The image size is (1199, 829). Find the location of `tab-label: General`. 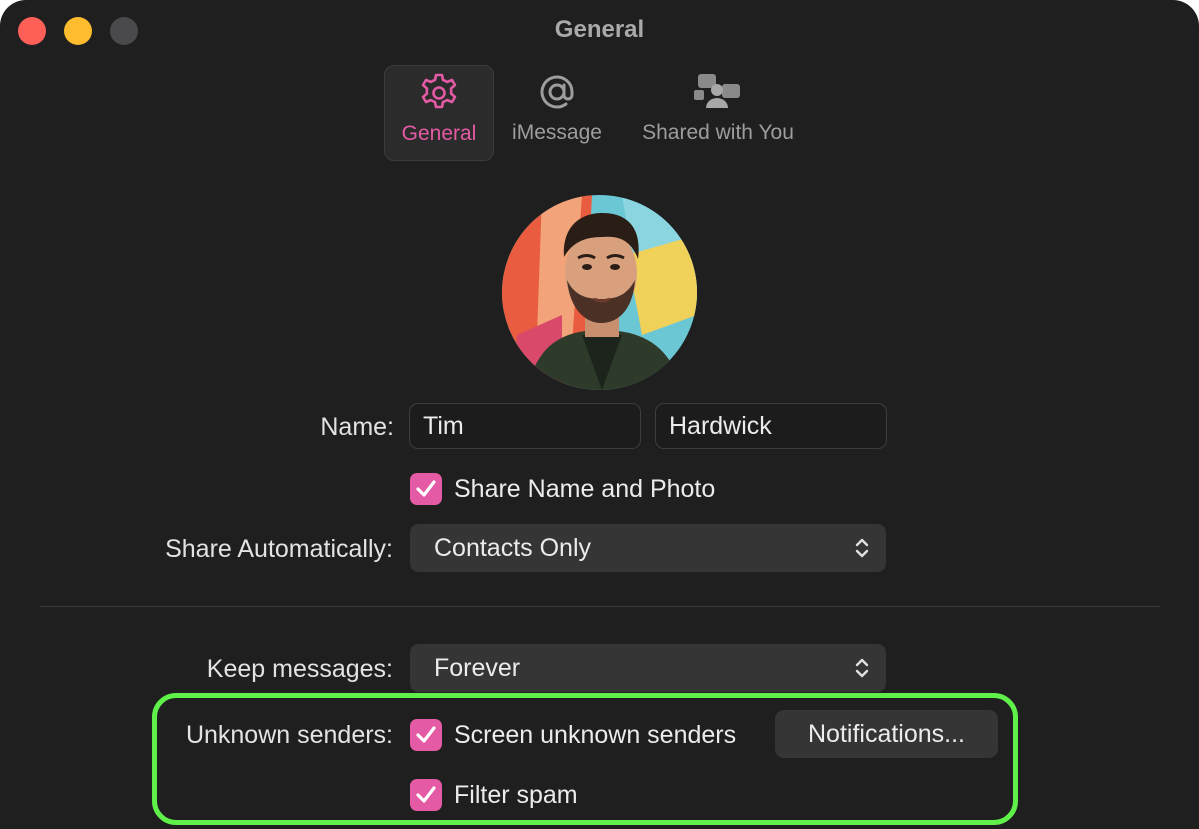

tab-label: General is located at coordinates (439, 133).